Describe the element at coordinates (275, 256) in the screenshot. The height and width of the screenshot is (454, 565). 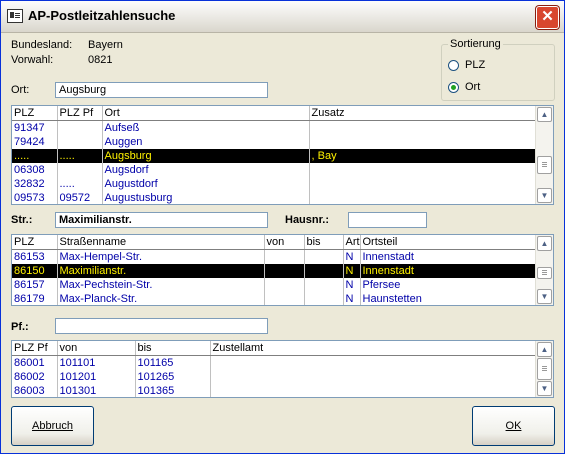
I see `street-row: 86153 Max-Hempel-Str. N Innenstadt` at that location.